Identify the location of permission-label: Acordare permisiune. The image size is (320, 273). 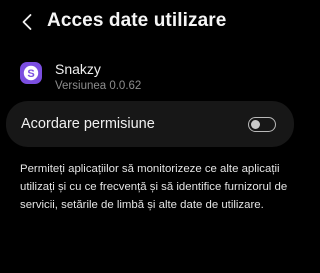
(88, 124).